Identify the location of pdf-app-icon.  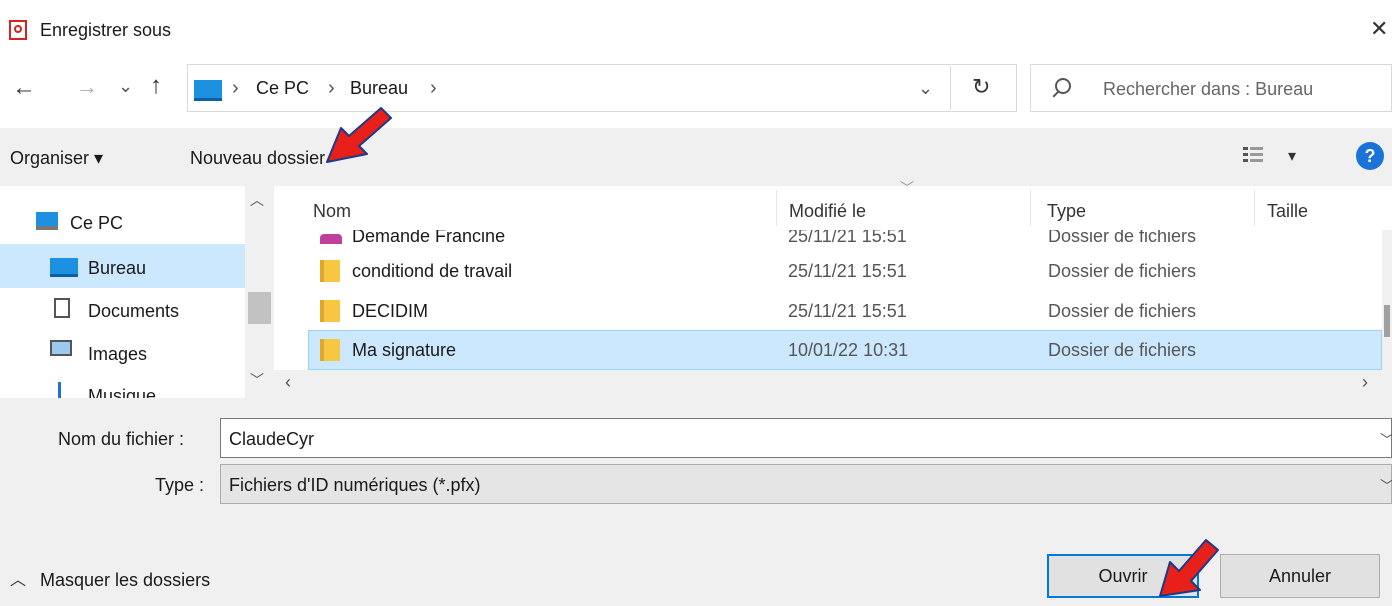
(18, 30).